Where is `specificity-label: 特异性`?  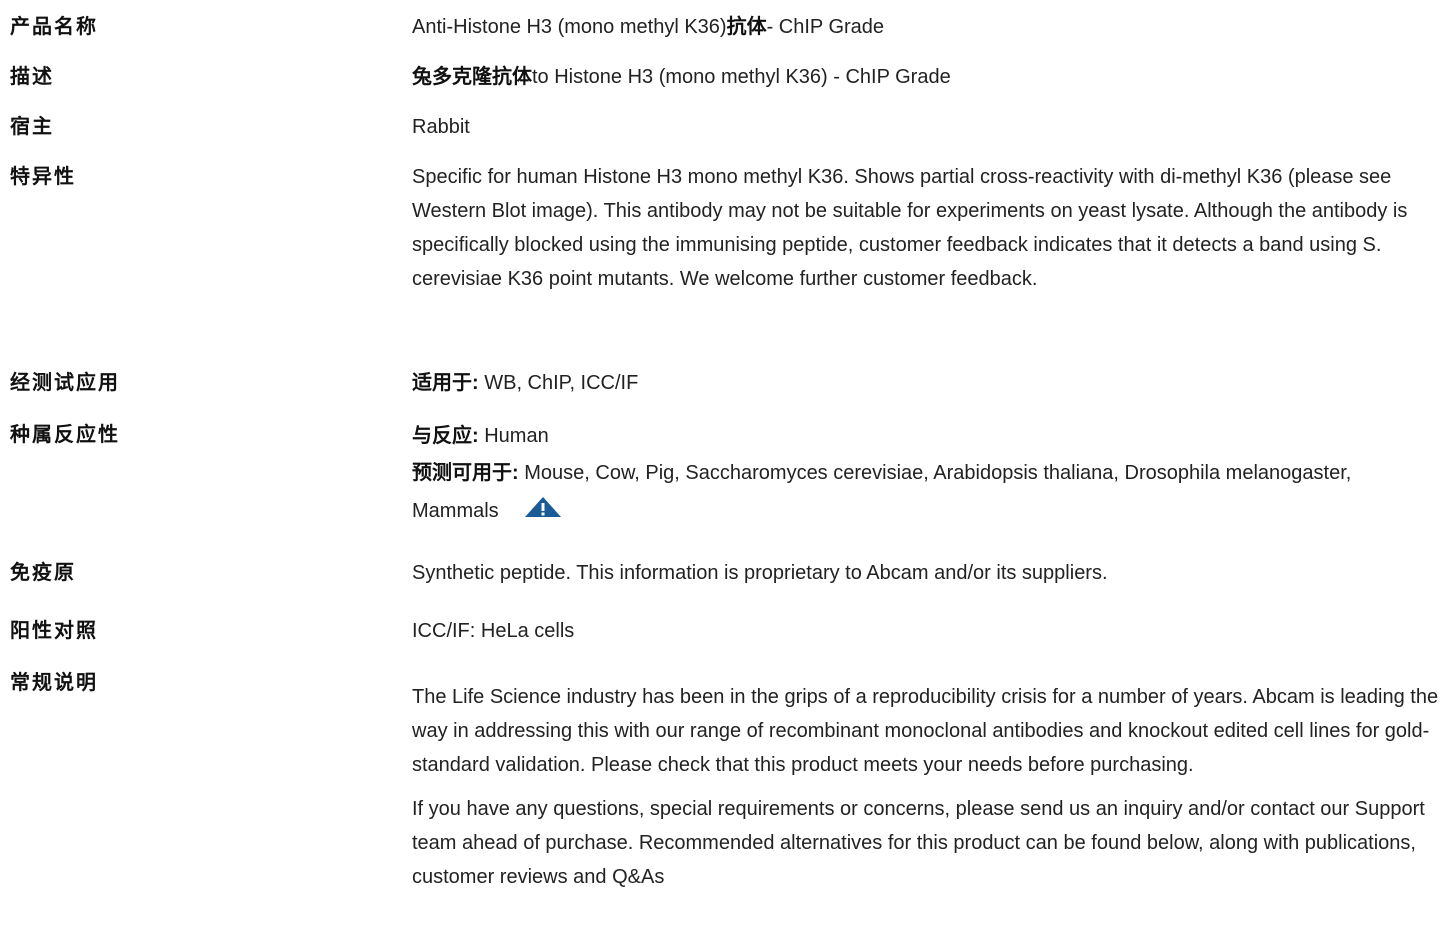 specificity-label: 特异性 is located at coordinates (43, 177).